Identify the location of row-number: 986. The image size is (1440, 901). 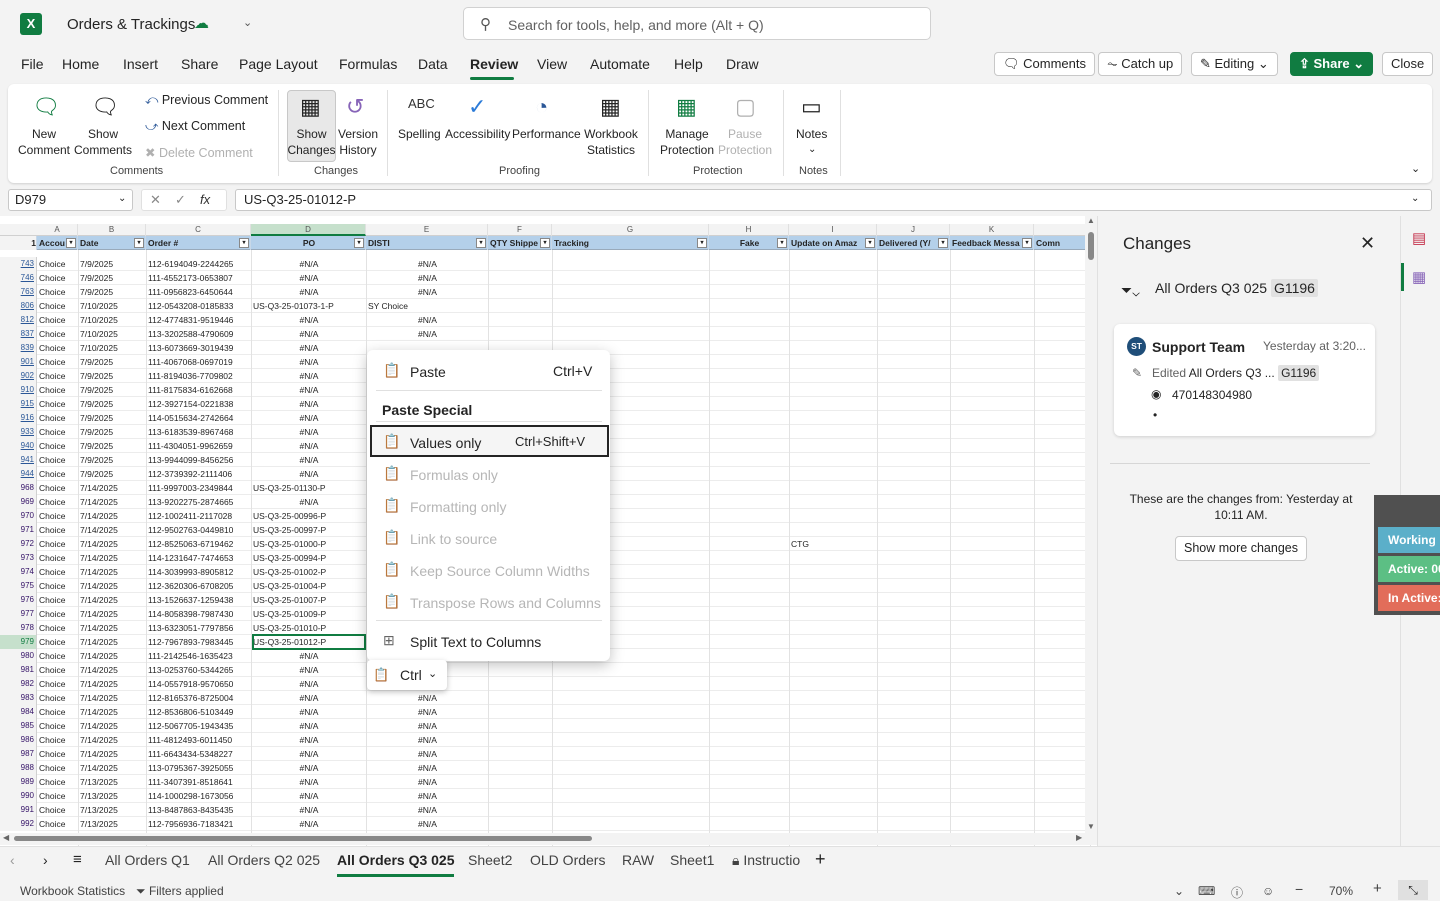
(18, 740).